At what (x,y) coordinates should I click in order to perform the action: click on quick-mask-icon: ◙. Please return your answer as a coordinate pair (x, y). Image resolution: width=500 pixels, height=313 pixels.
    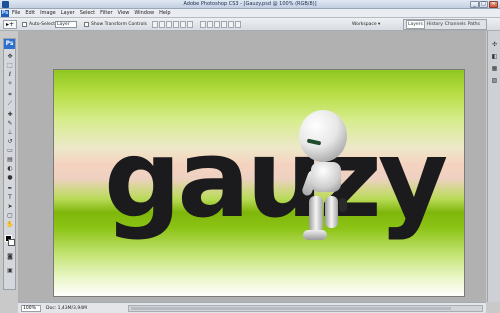
    Looking at the image, I should click on (10, 256).